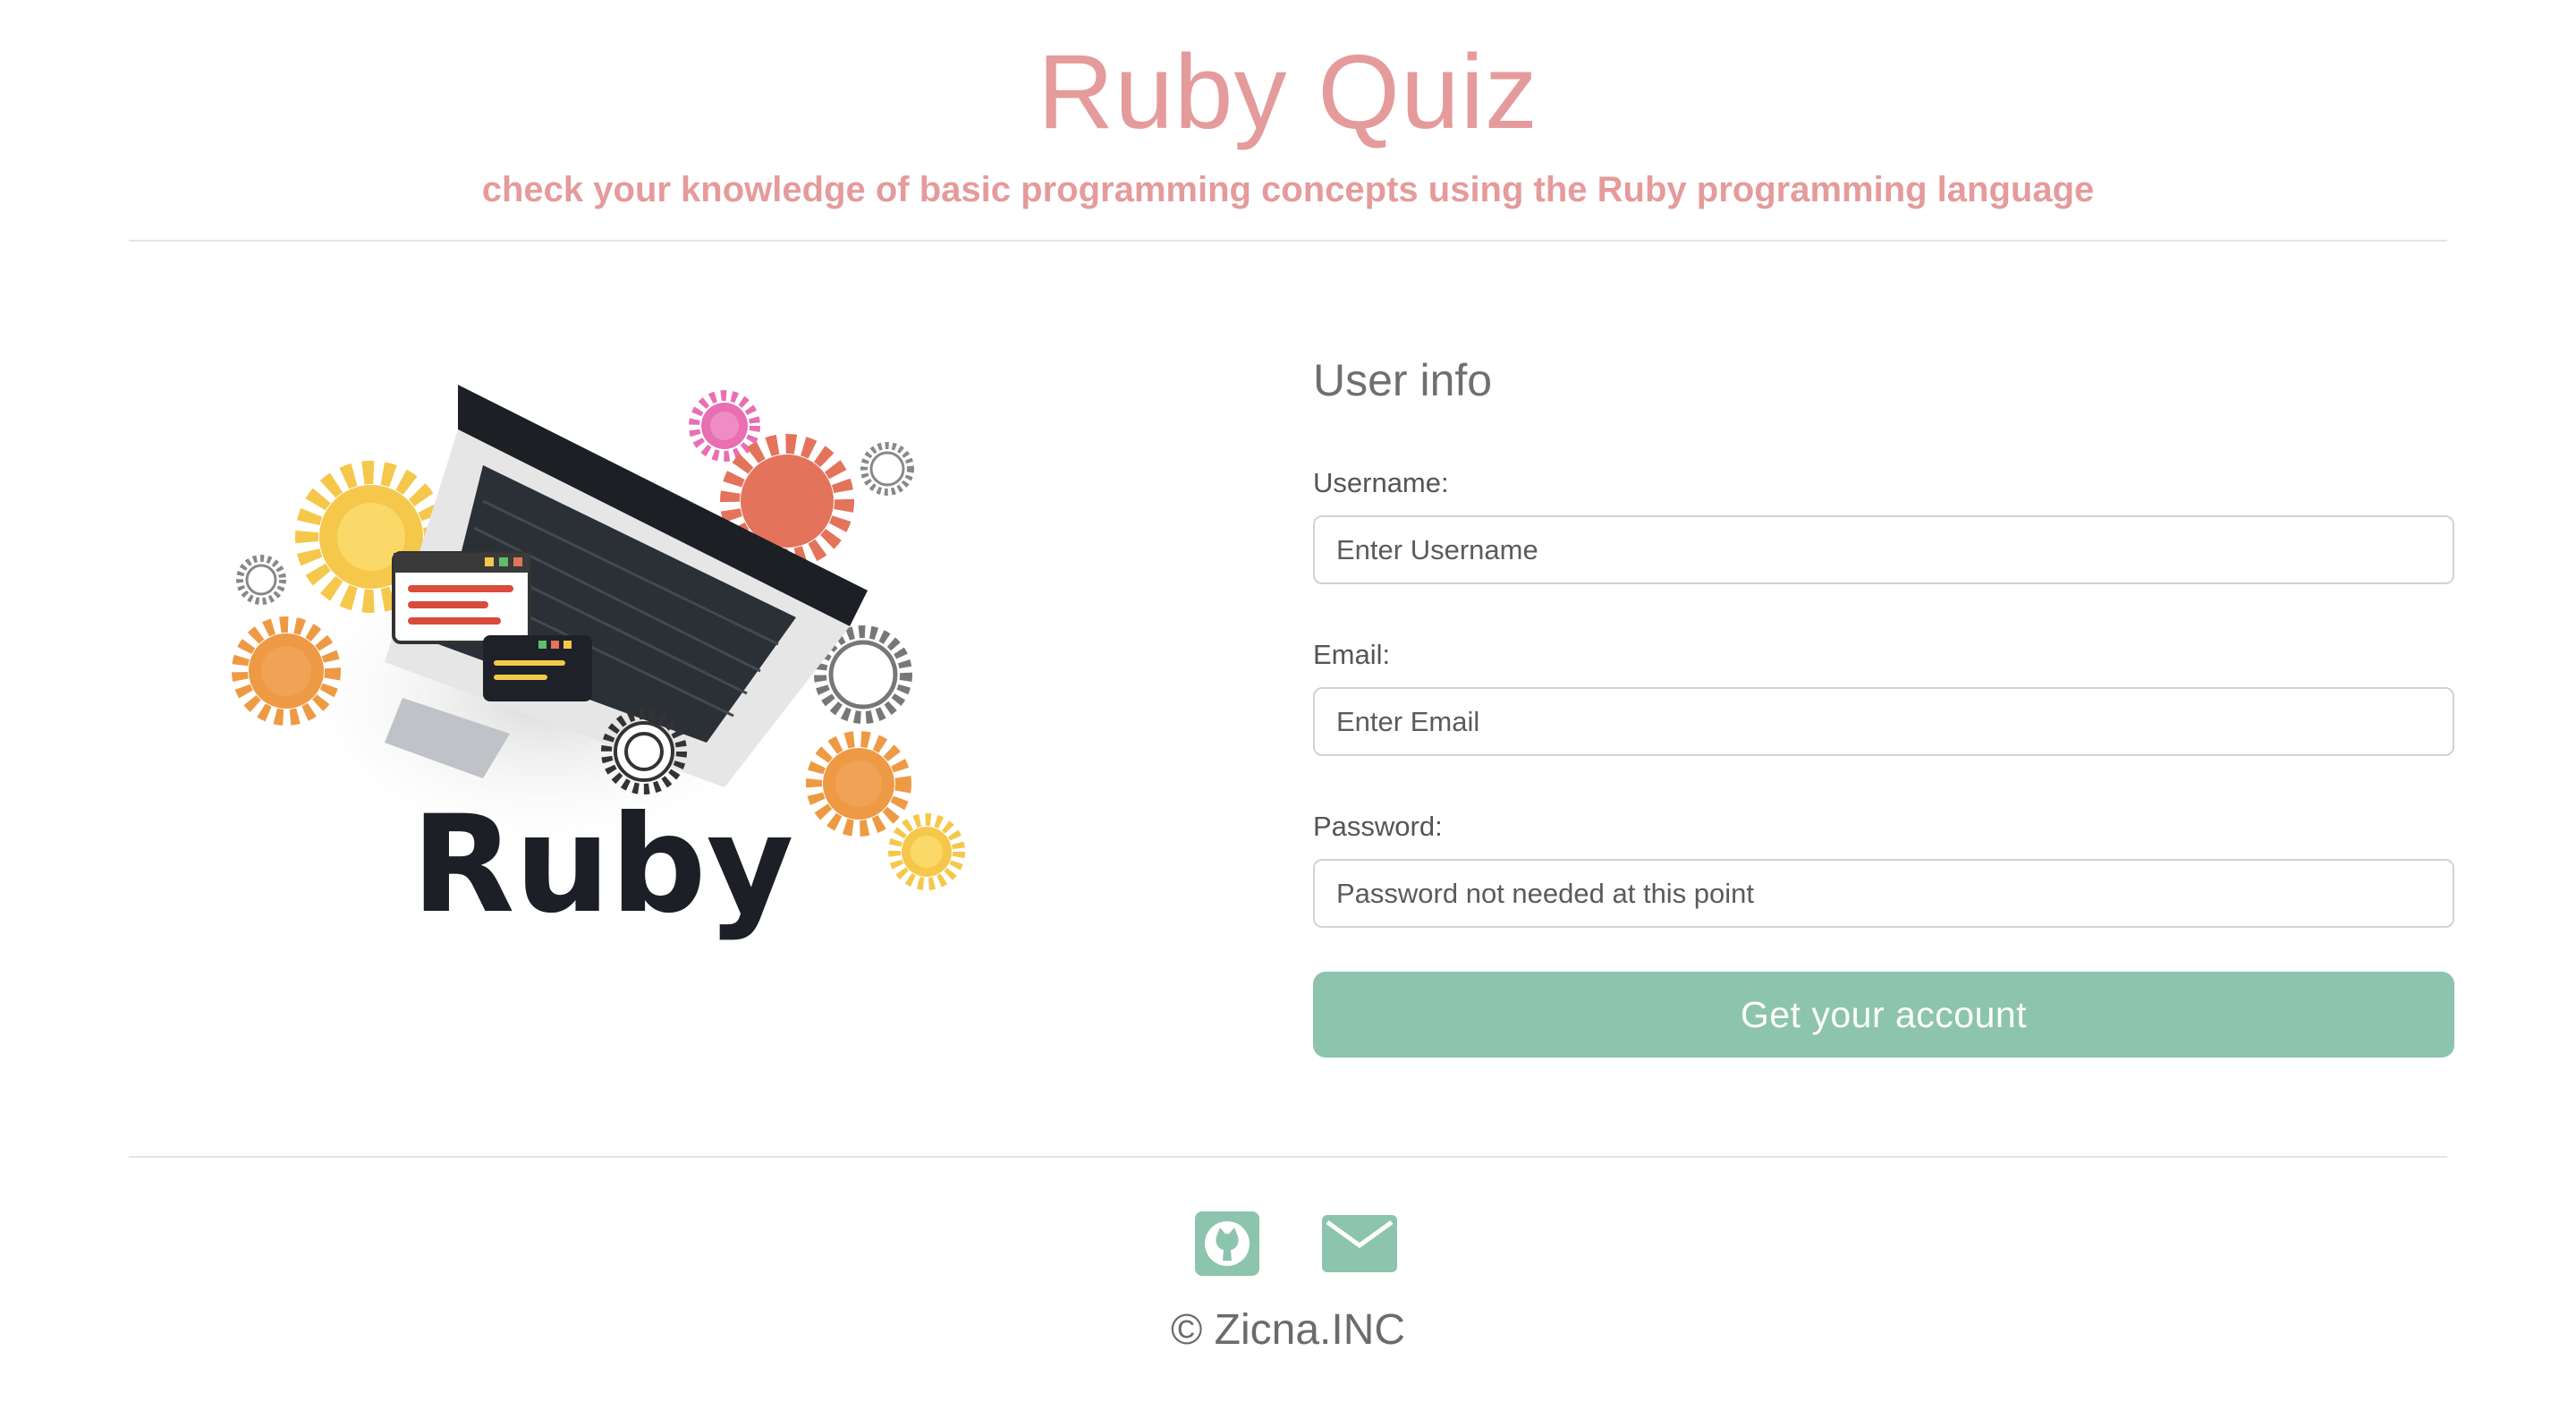  What do you see at coordinates (1403, 380) in the screenshot?
I see `form-title: User info` at bounding box center [1403, 380].